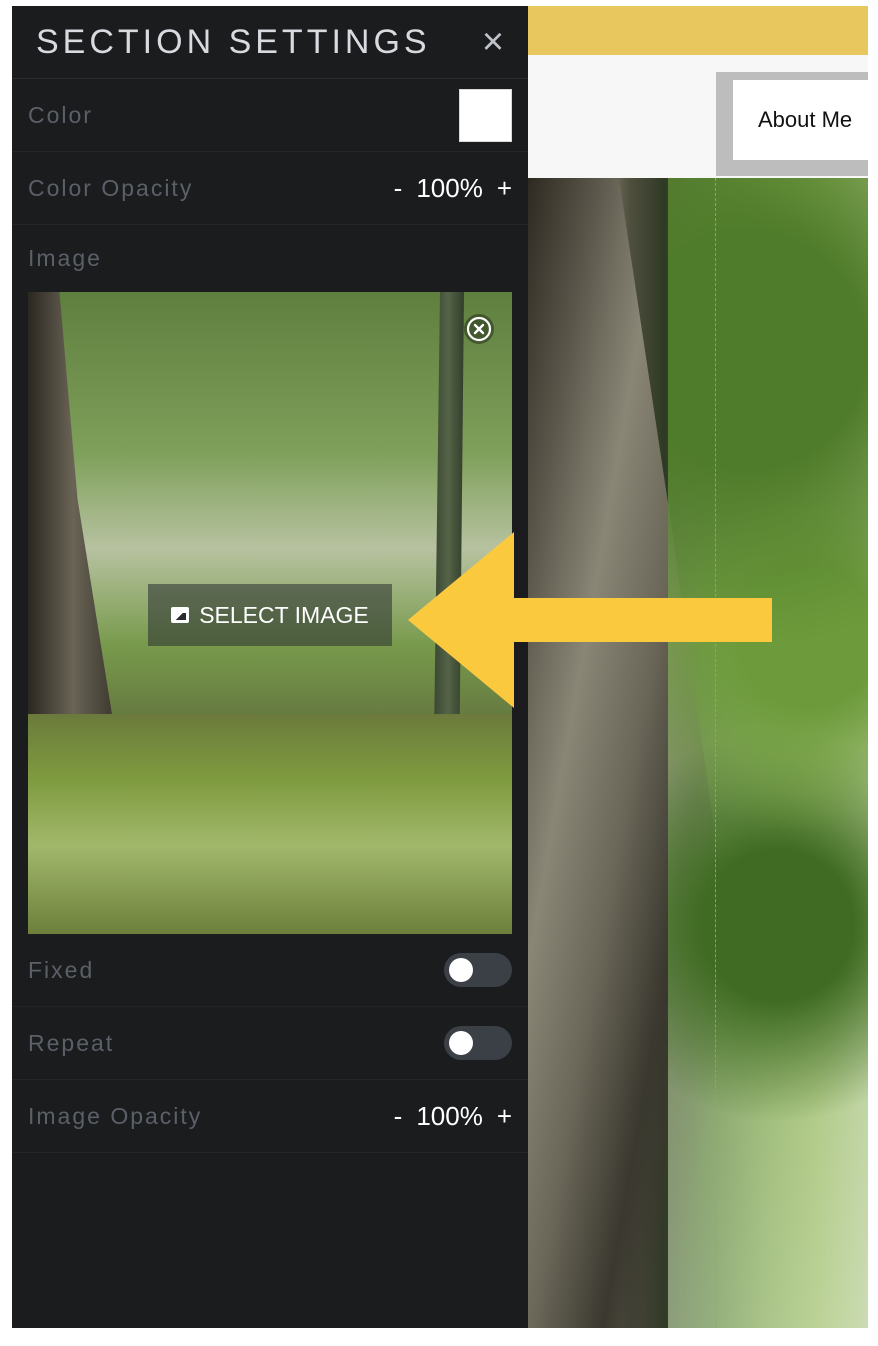 This screenshot has width=878, height=1346. I want to click on panel-title: SECTION SETTINGS, so click(233, 41).